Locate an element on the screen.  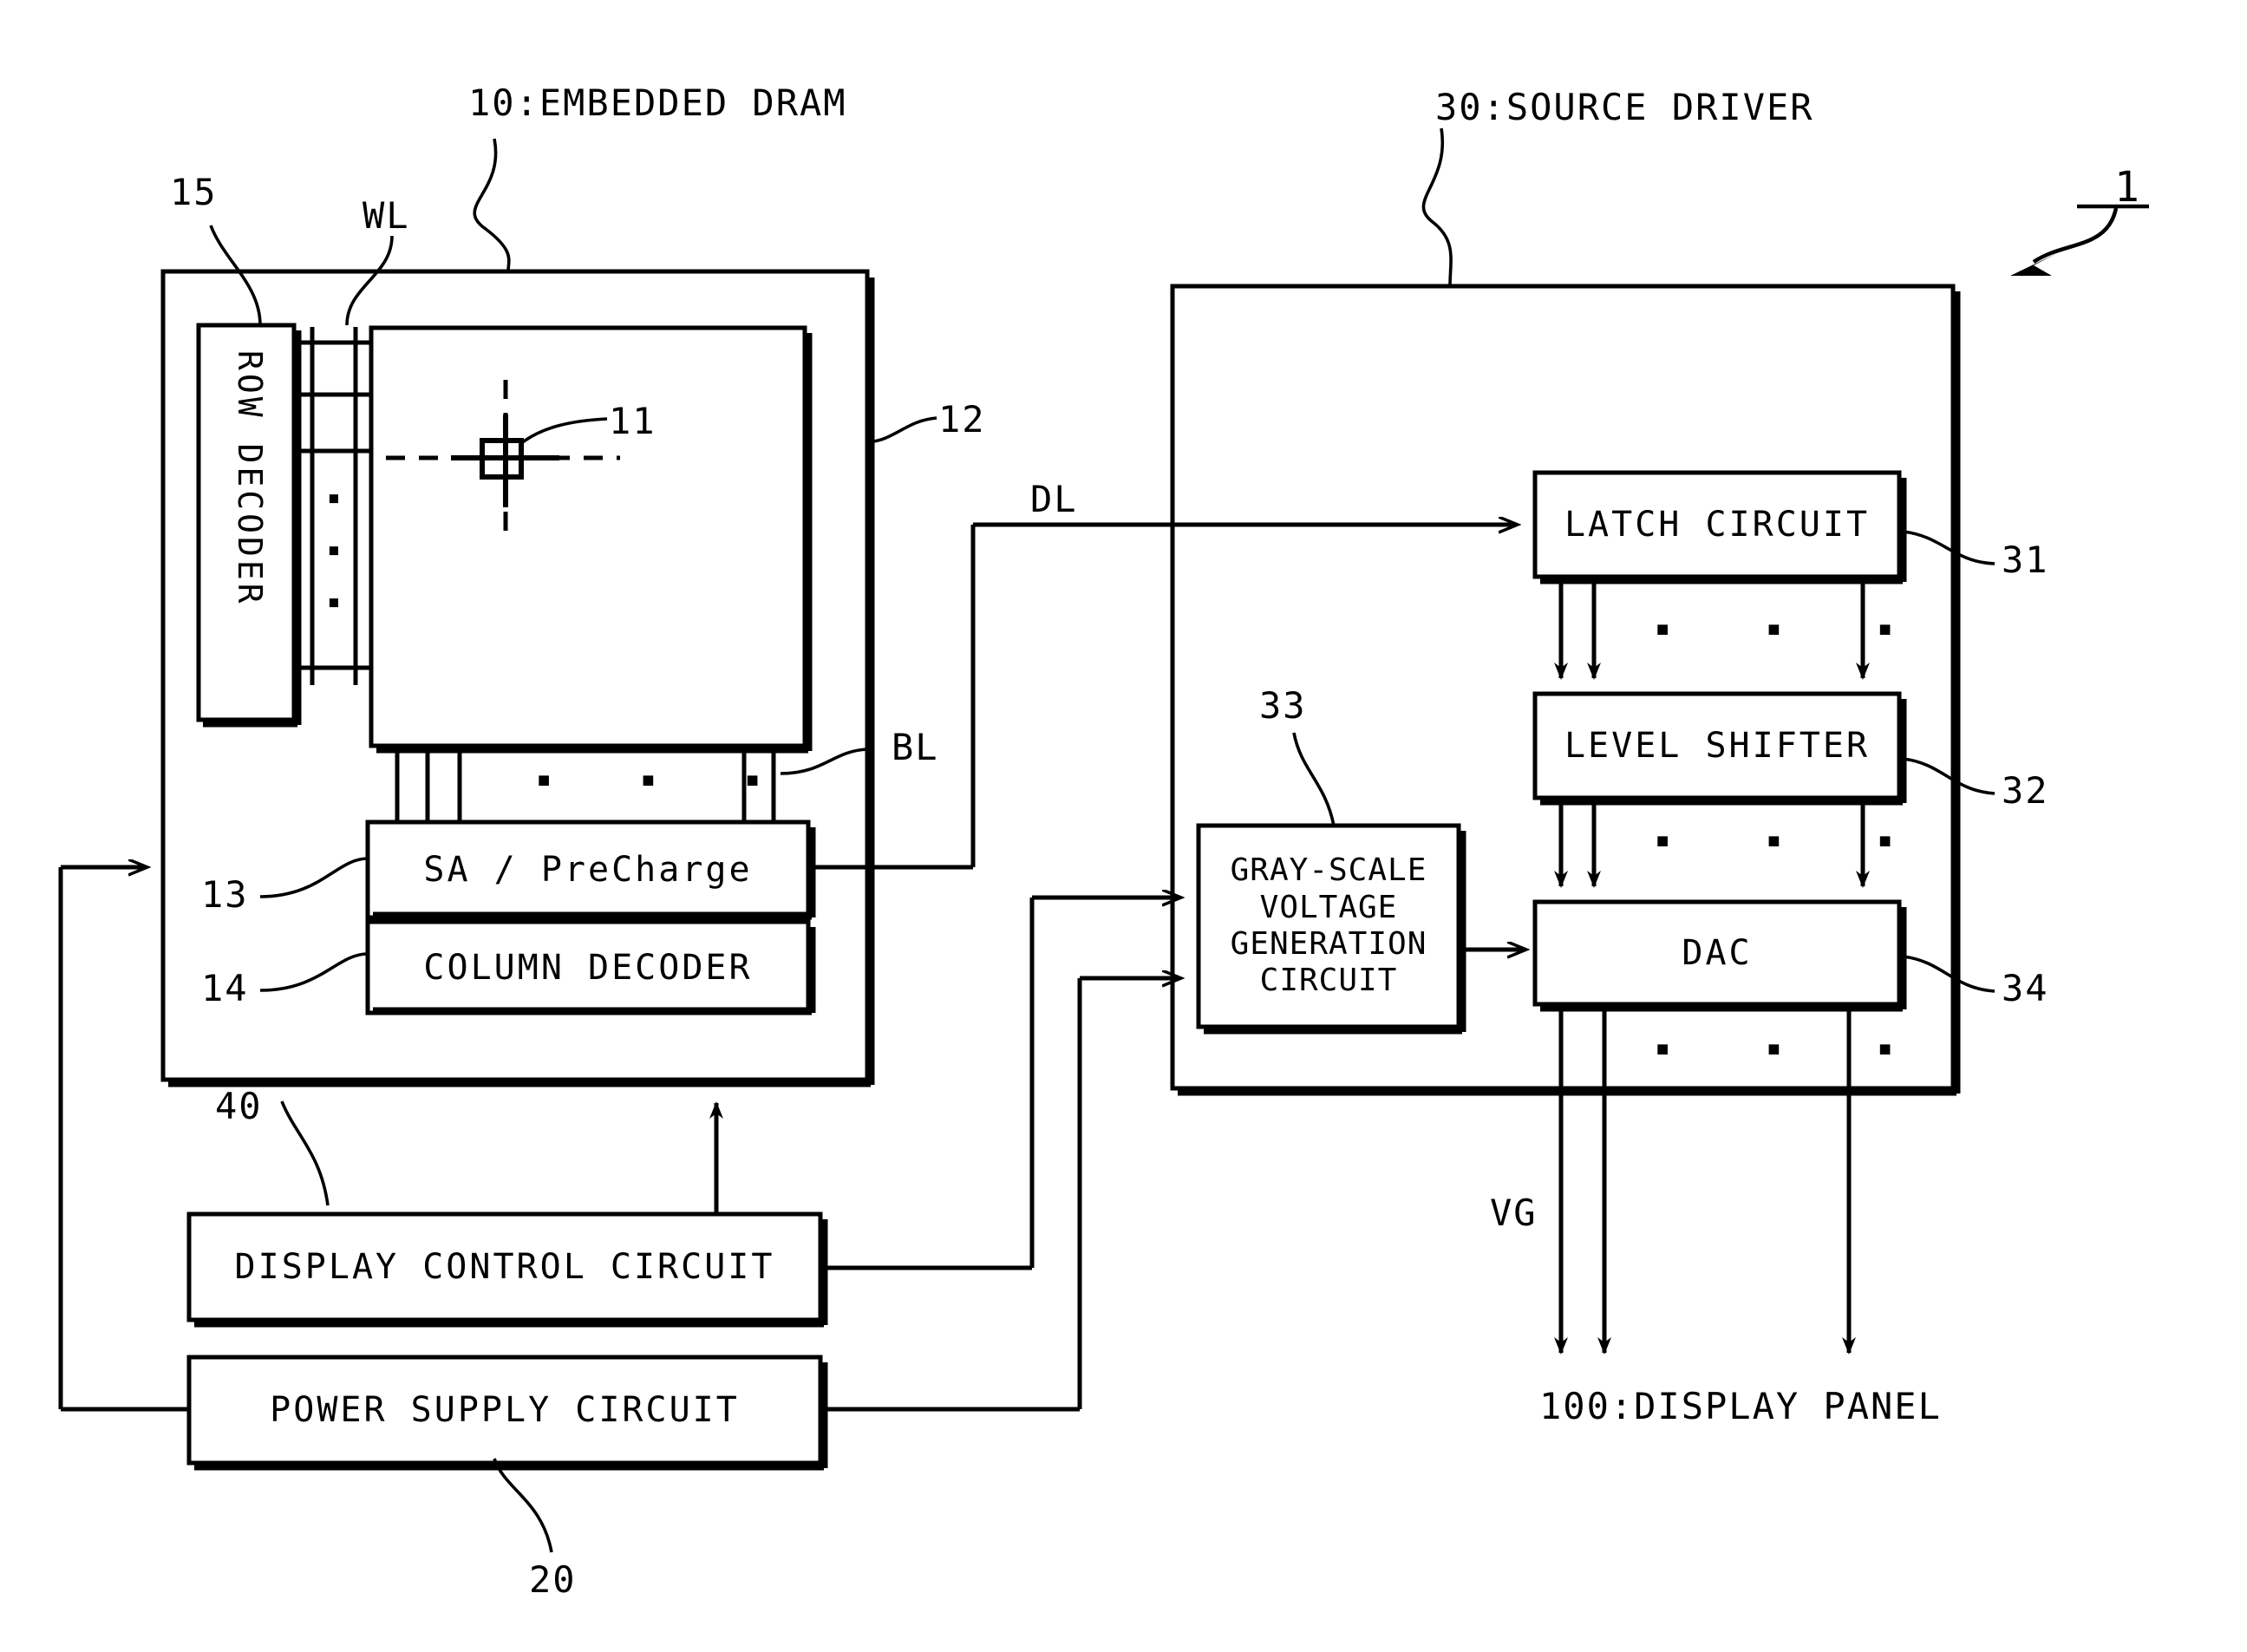
dac-label: DAC is located at coordinates (1717, 953).